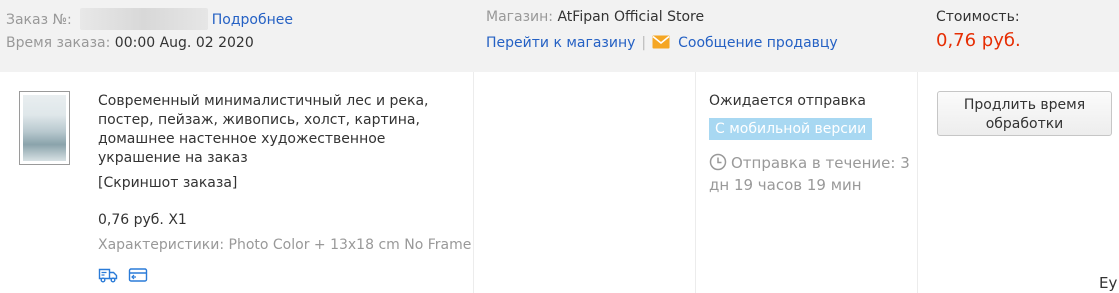  Describe the element at coordinates (758, 43) in the screenshot. I see `message-seller-link: Сообщение продавцу` at that location.